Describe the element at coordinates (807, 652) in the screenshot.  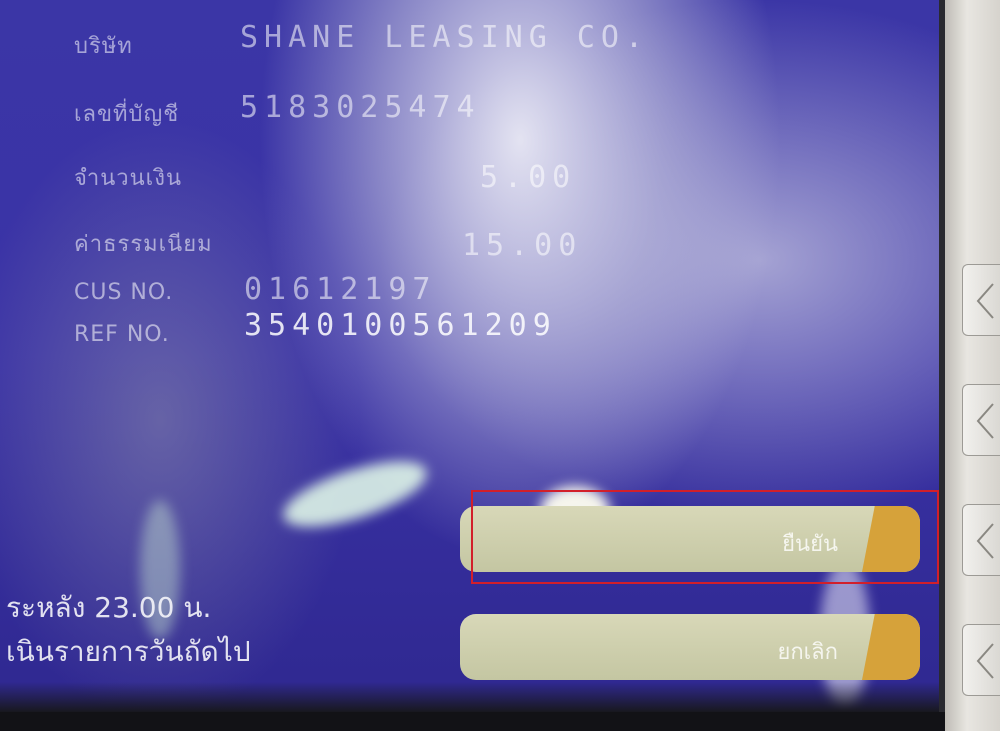
I see `cancel-button-label: ยกเลิก` at that location.